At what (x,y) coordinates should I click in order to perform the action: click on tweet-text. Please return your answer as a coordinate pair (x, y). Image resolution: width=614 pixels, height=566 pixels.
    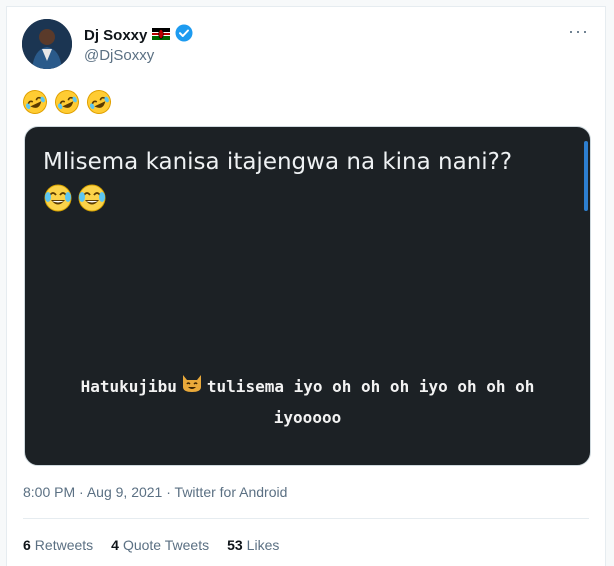
    Looking at the image, I should click on (67, 106).